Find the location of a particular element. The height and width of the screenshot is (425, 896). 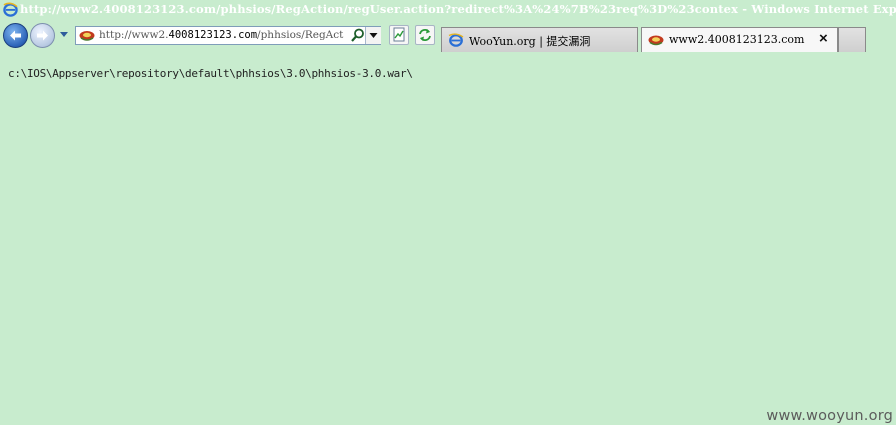

chevron-down-icon is located at coordinates (373, 35).